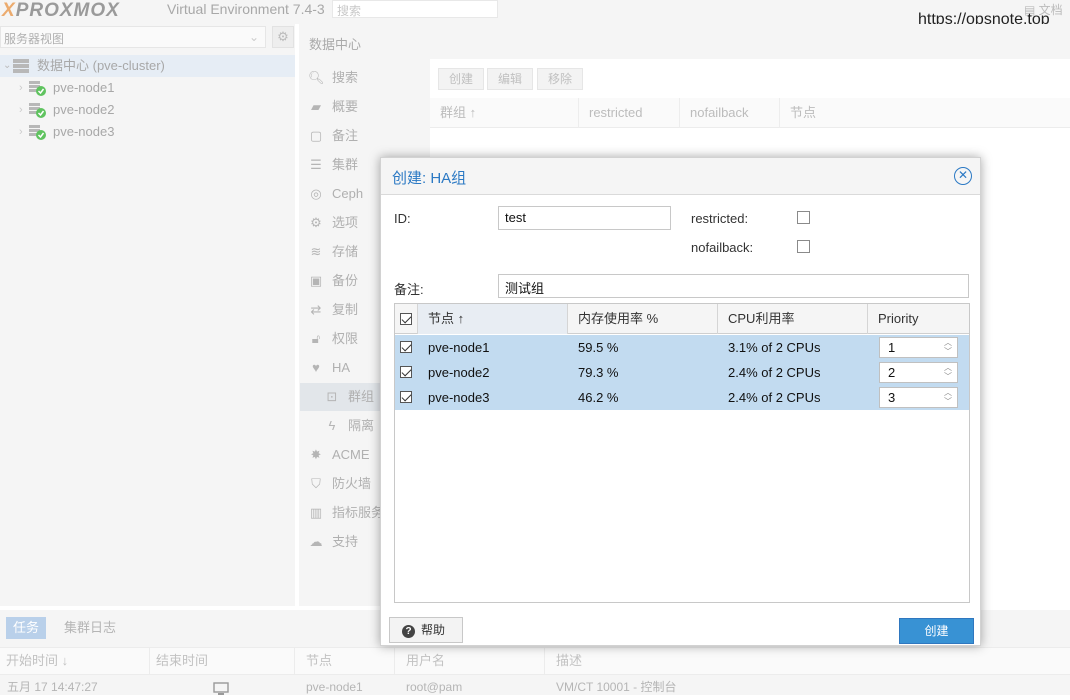 Image resolution: width=1070 pixels, height=700 pixels. I want to click on proxmox-logo: XPROXMOX, so click(61, 10).